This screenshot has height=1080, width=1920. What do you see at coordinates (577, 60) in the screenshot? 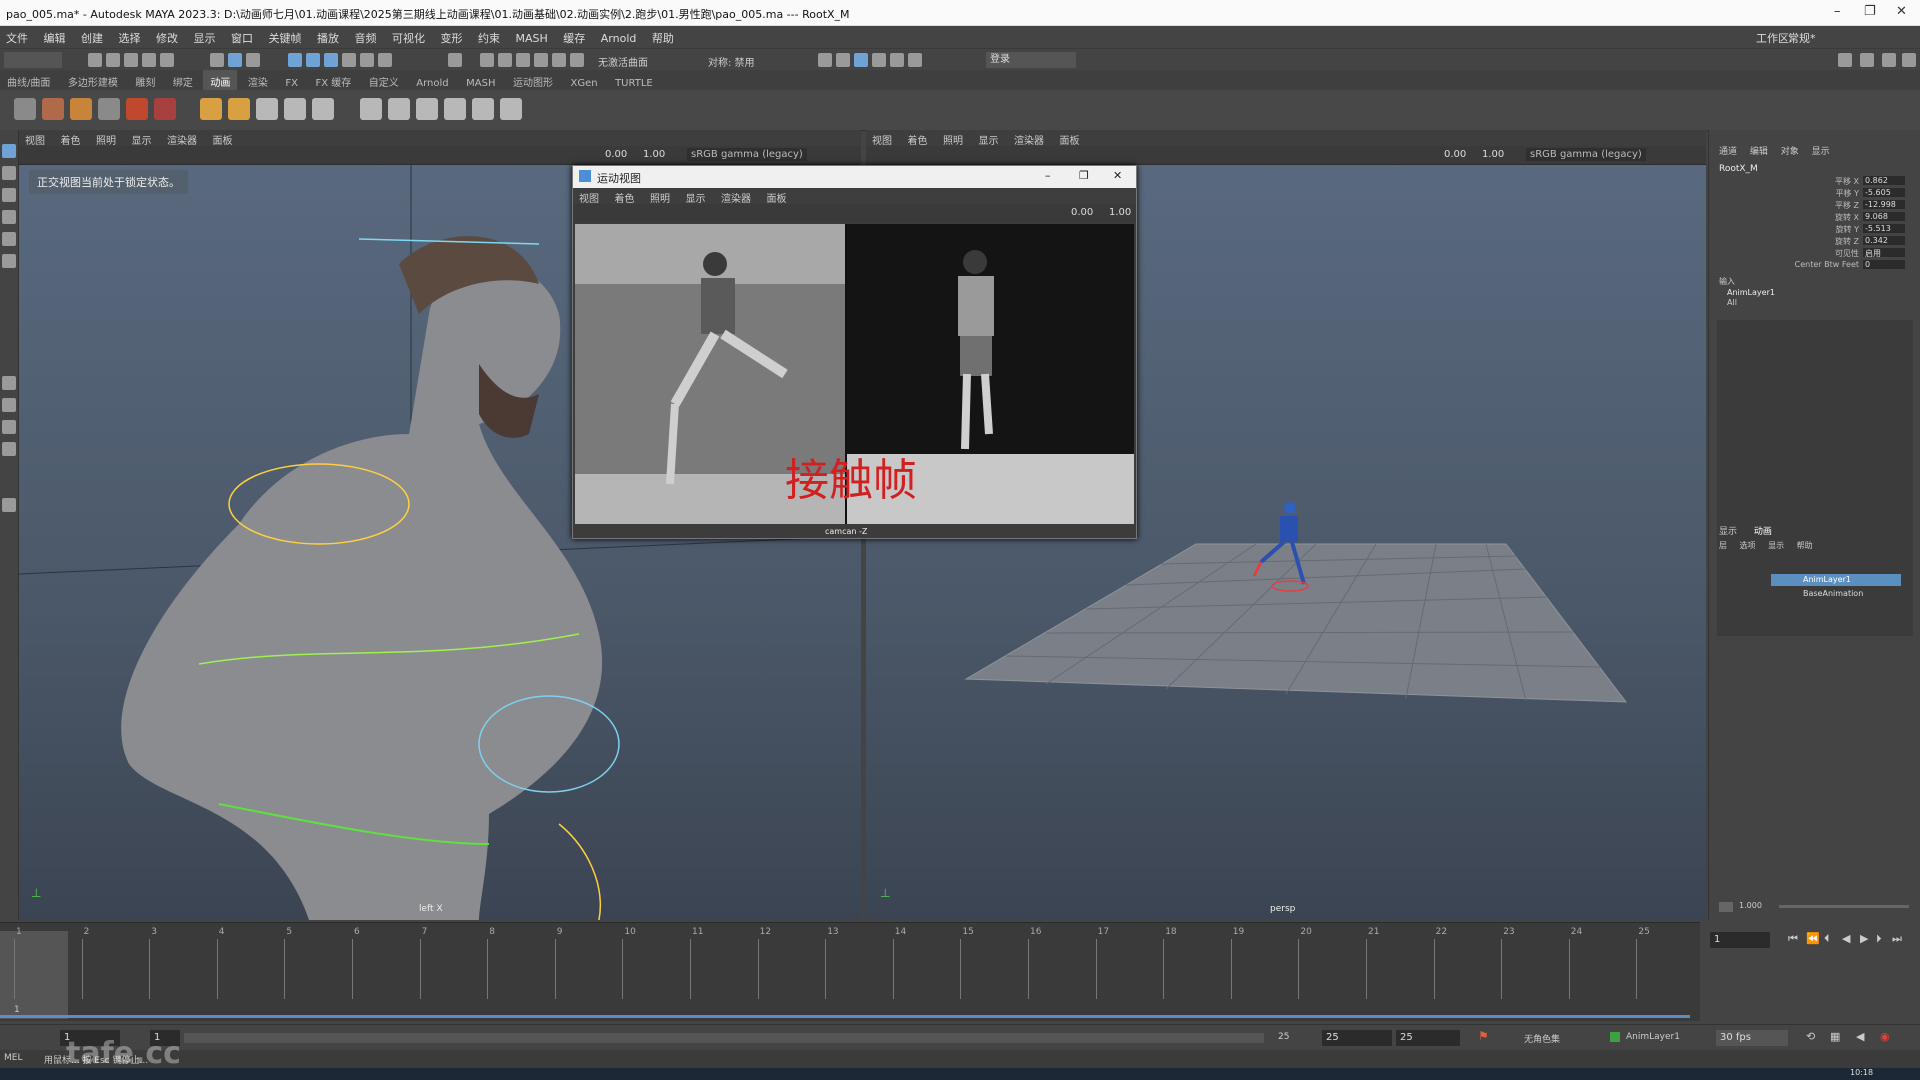
I see `render-view-icon` at bounding box center [577, 60].